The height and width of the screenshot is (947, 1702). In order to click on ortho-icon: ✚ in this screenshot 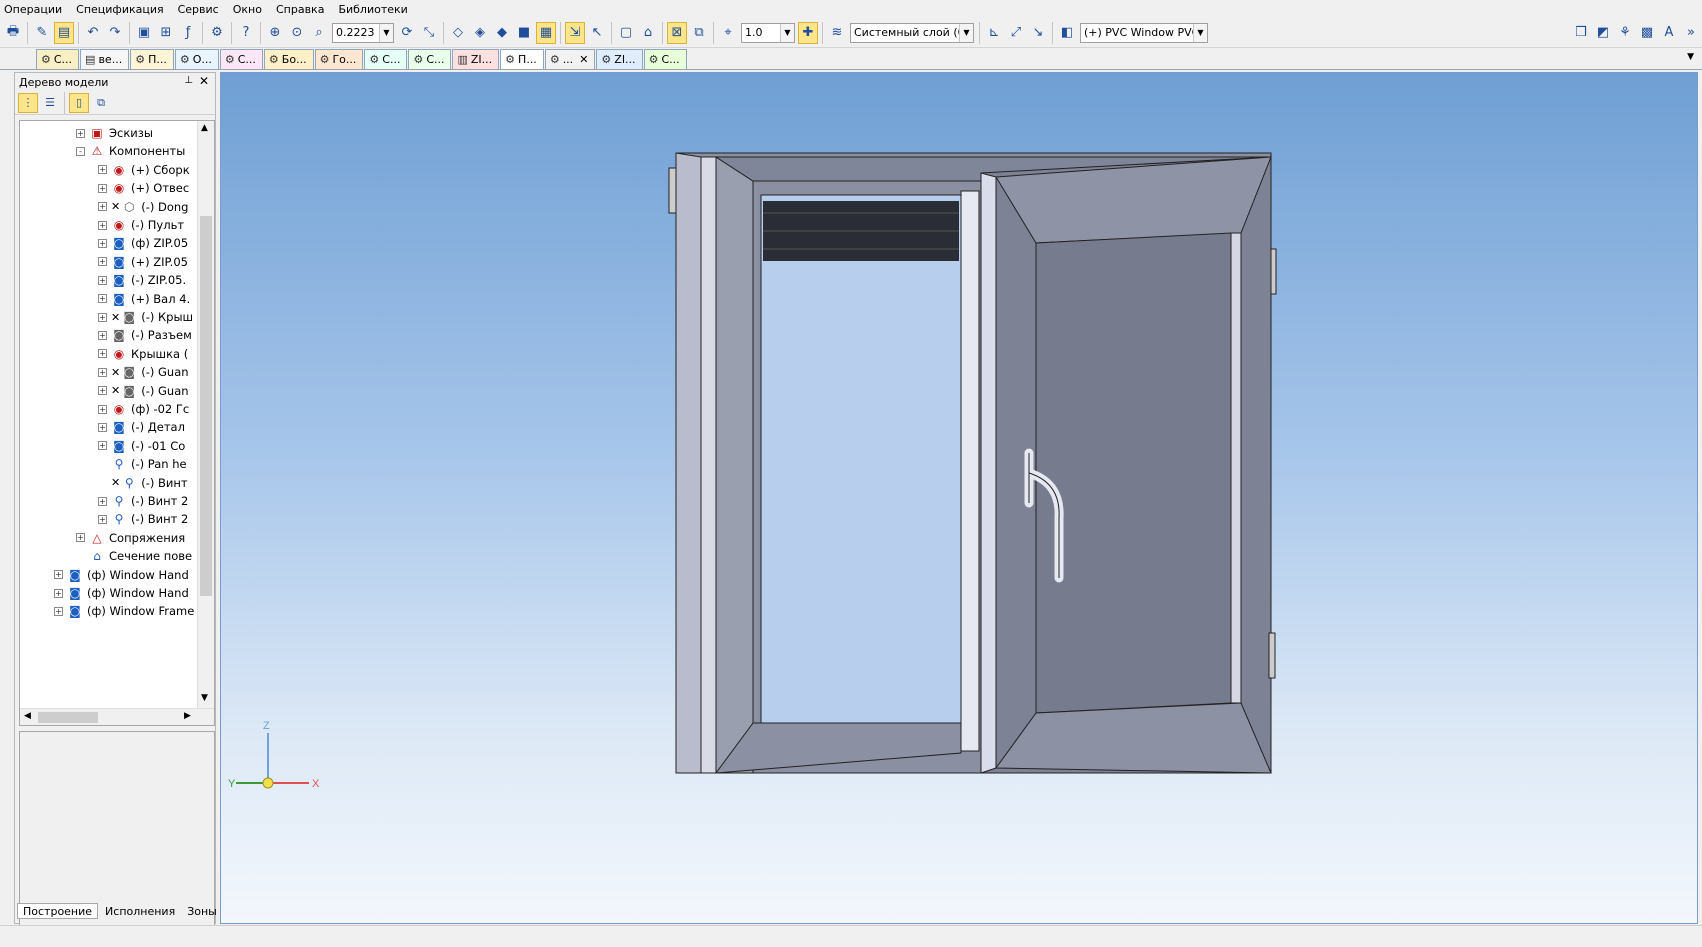, I will do `click(808, 32)`.